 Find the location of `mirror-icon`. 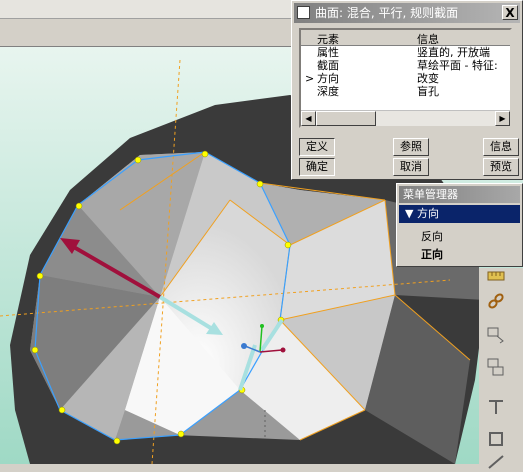

mirror-icon is located at coordinates (496, 367).